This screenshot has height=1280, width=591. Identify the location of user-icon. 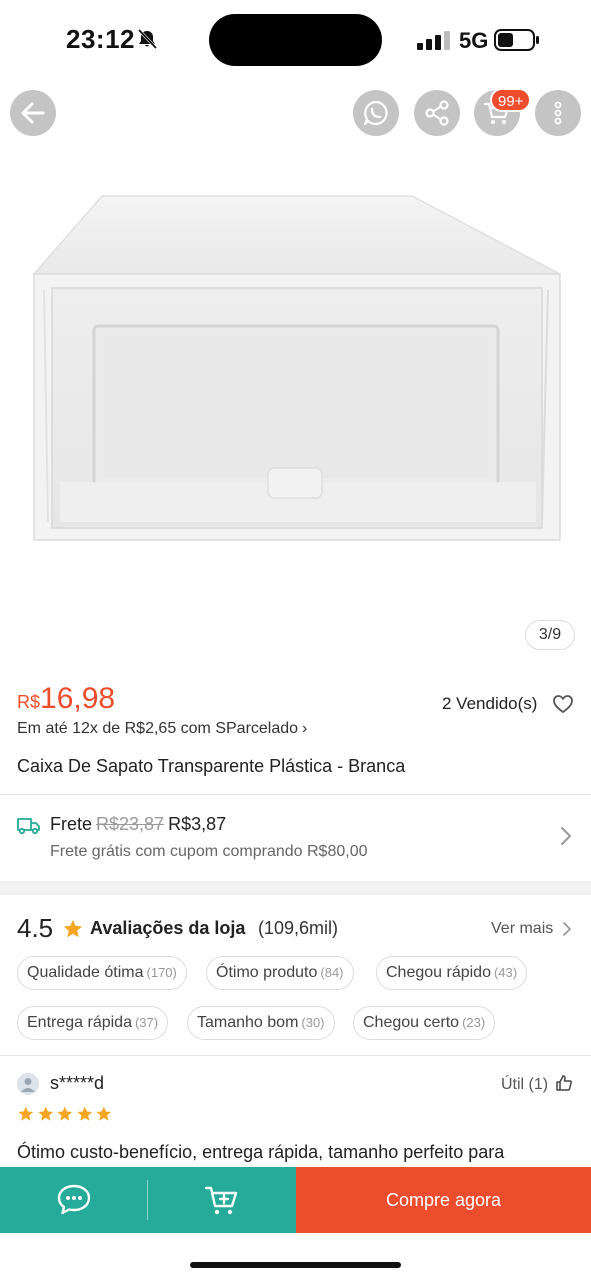
(28, 1085).